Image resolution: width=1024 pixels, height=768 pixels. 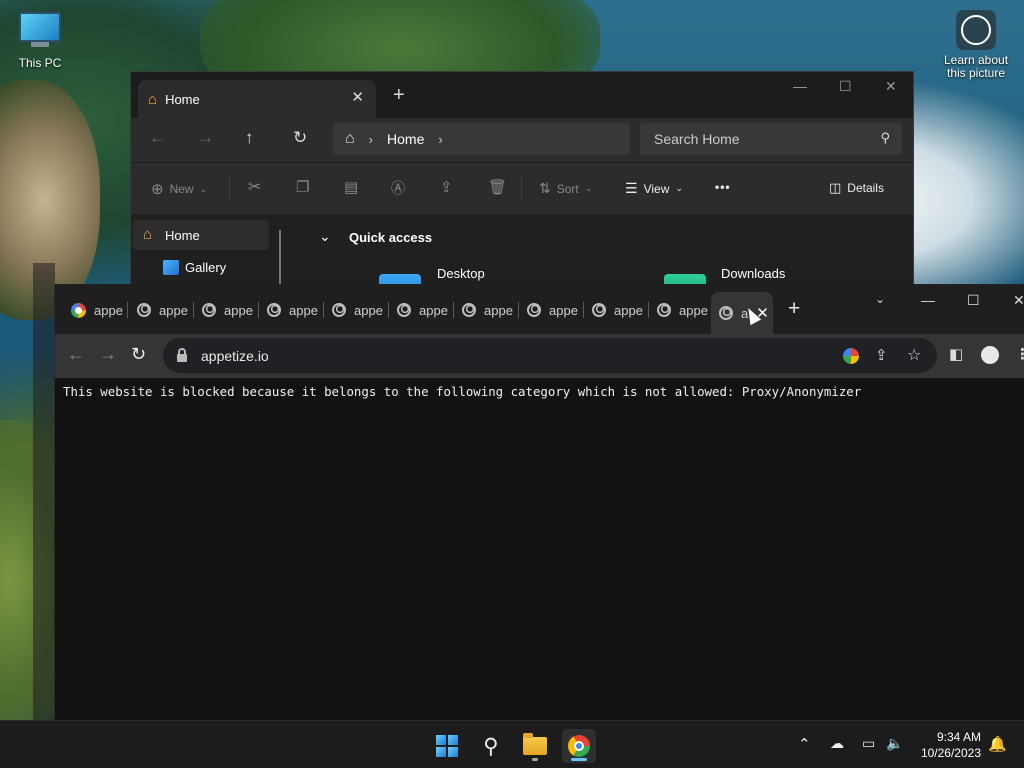 What do you see at coordinates (894, 743) in the screenshot?
I see `volume-muted-icon: 🔈` at bounding box center [894, 743].